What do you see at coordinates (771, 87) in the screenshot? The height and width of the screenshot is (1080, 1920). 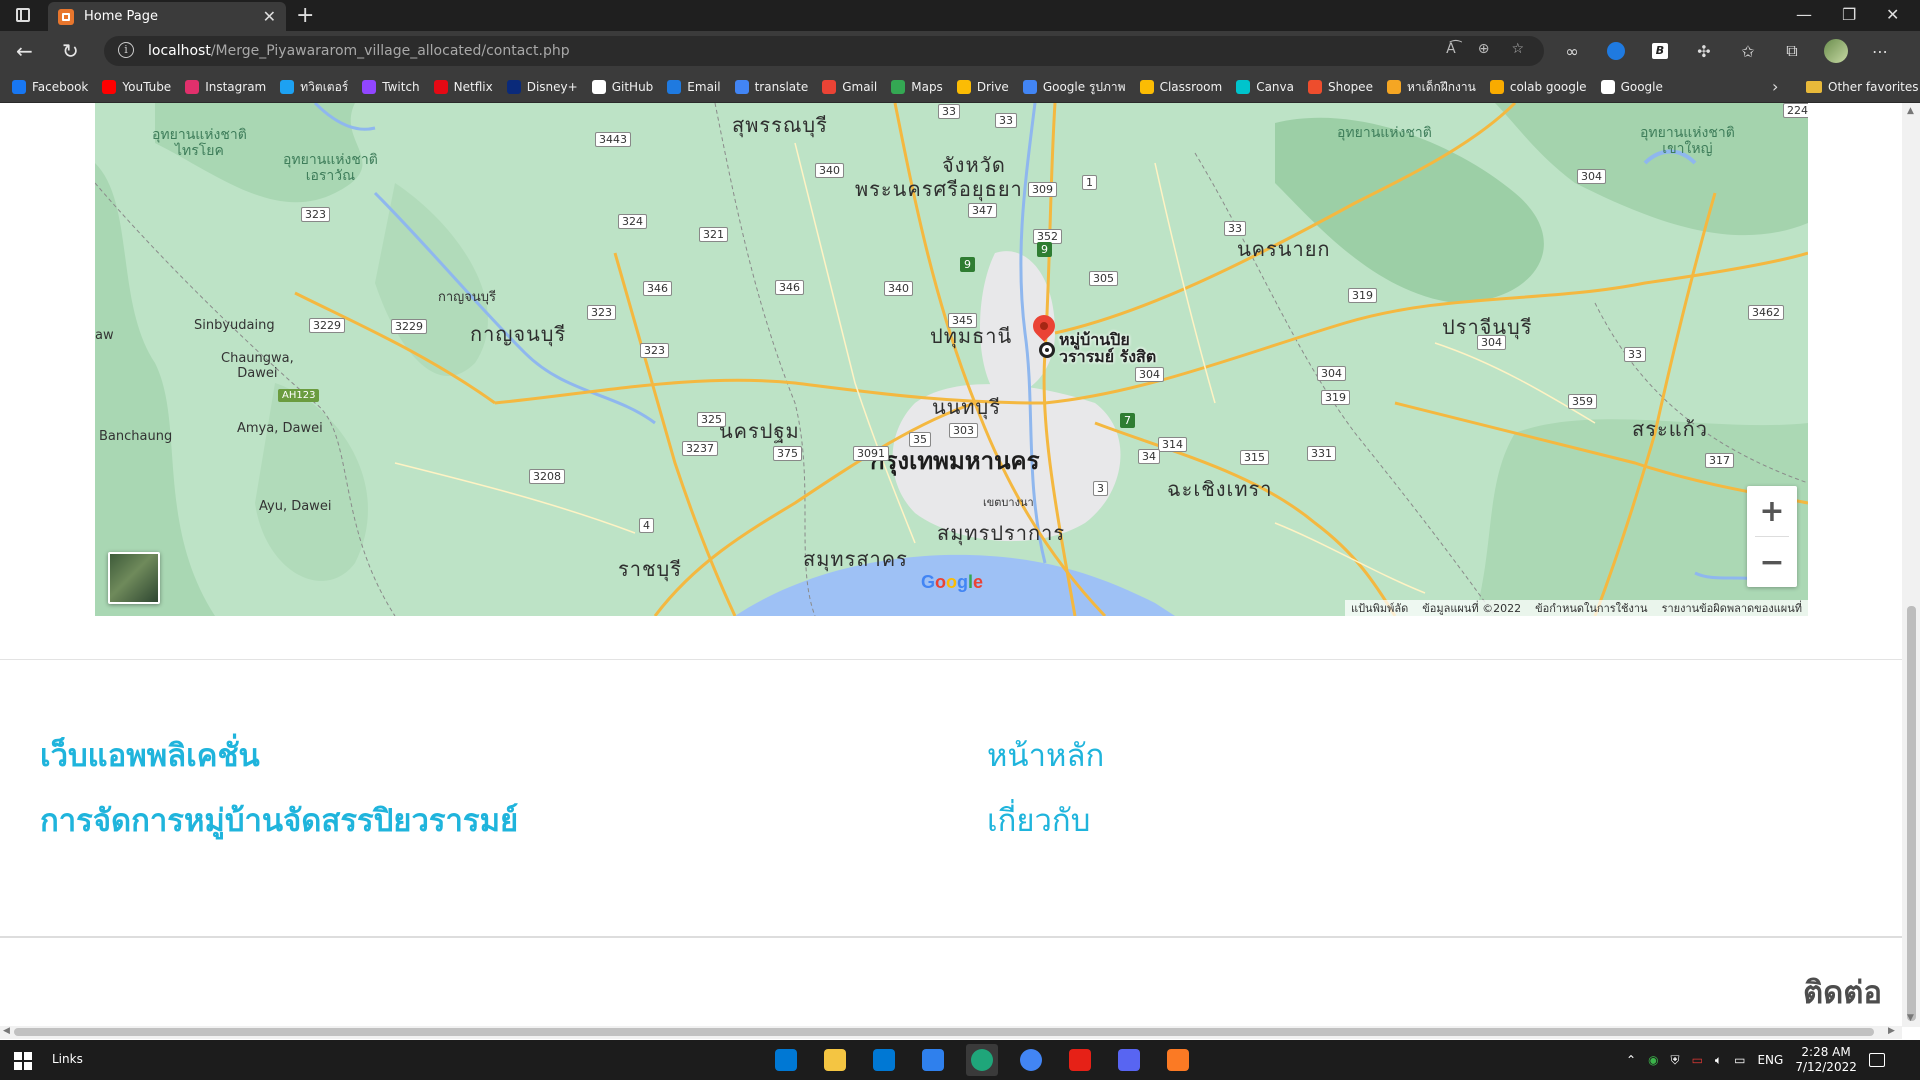 I see `bookmark-item: translate` at bounding box center [771, 87].